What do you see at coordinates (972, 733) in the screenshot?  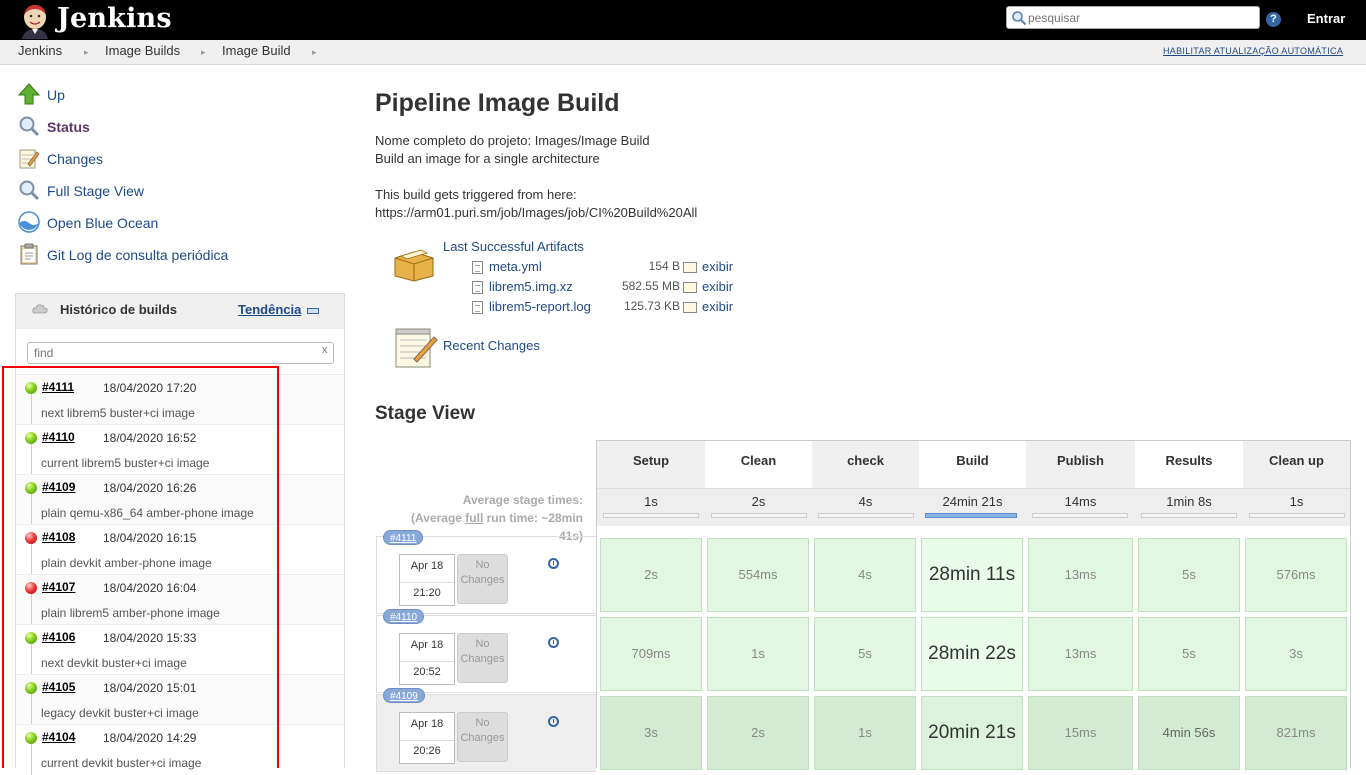 I see `stage-cell: 20min 21s` at bounding box center [972, 733].